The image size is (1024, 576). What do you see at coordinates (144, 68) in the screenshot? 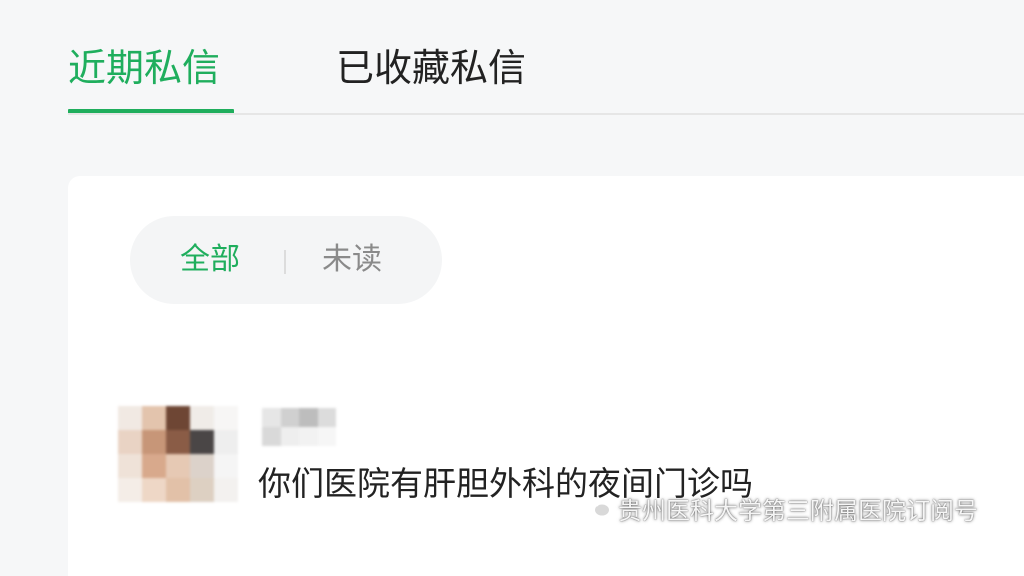
I see `tab-recent-messages: 近期私信` at bounding box center [144, 68].